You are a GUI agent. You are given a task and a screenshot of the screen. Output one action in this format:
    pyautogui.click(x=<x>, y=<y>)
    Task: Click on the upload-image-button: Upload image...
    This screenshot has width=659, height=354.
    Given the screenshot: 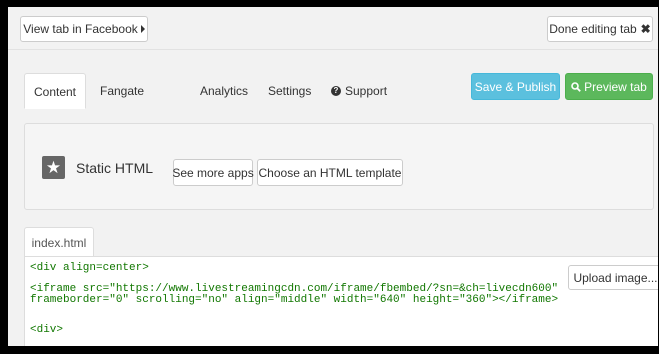 What is the action you would take?
    pyautogui.click(x=613, y=277)
    